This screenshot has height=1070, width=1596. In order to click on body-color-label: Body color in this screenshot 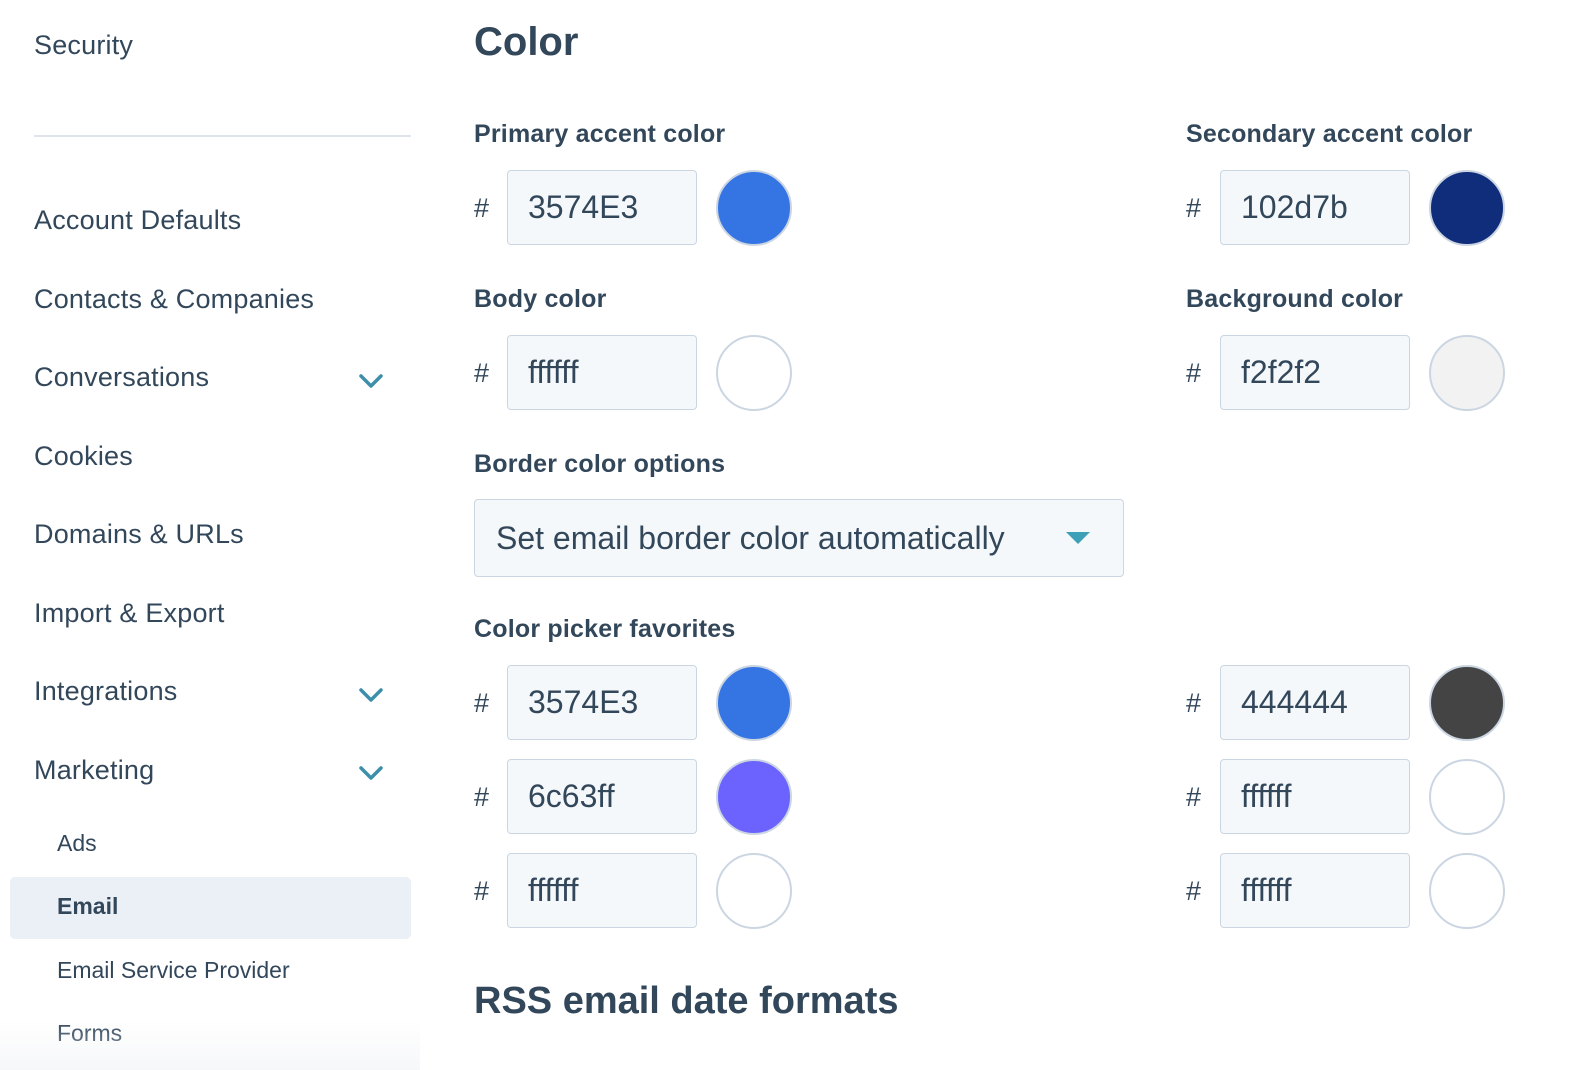, I will do `click(540, 299)`.